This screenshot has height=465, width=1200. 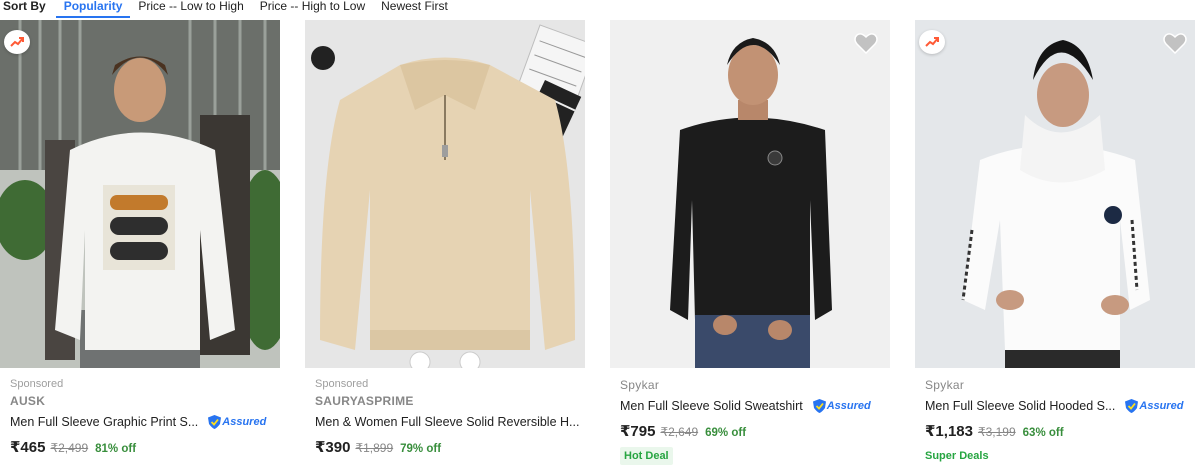 What do you see at coordinates (190, 9) in the screenshot?
I see `sort-option-price-low-high: Price -- Low to High` at bounding box center [190, 9].